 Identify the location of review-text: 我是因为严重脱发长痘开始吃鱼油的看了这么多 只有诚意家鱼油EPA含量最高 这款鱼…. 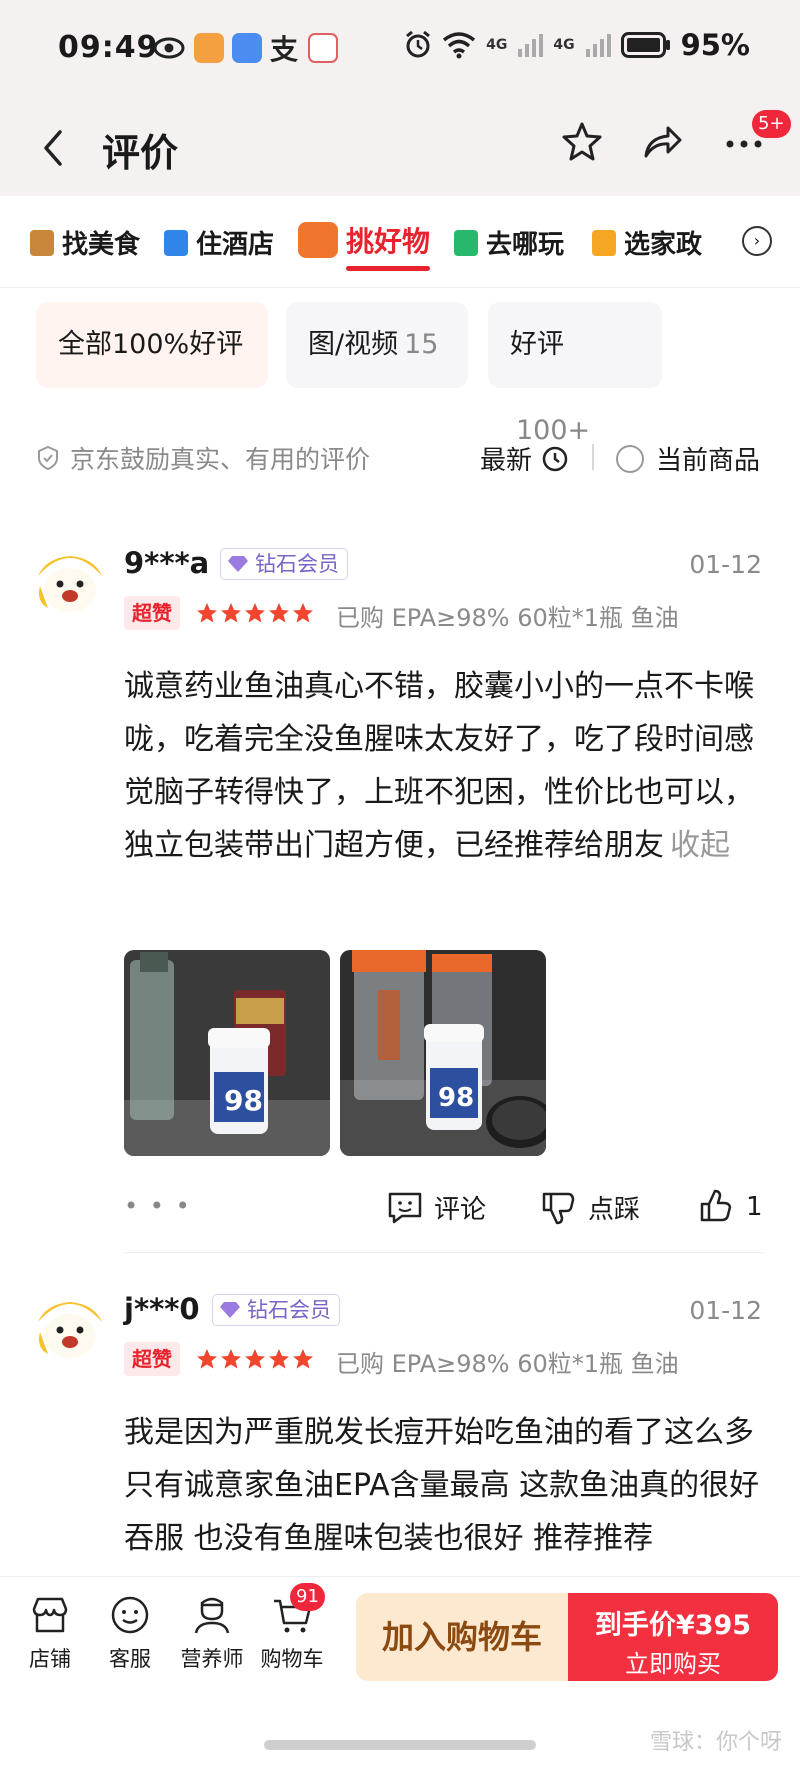
(444, 1485).